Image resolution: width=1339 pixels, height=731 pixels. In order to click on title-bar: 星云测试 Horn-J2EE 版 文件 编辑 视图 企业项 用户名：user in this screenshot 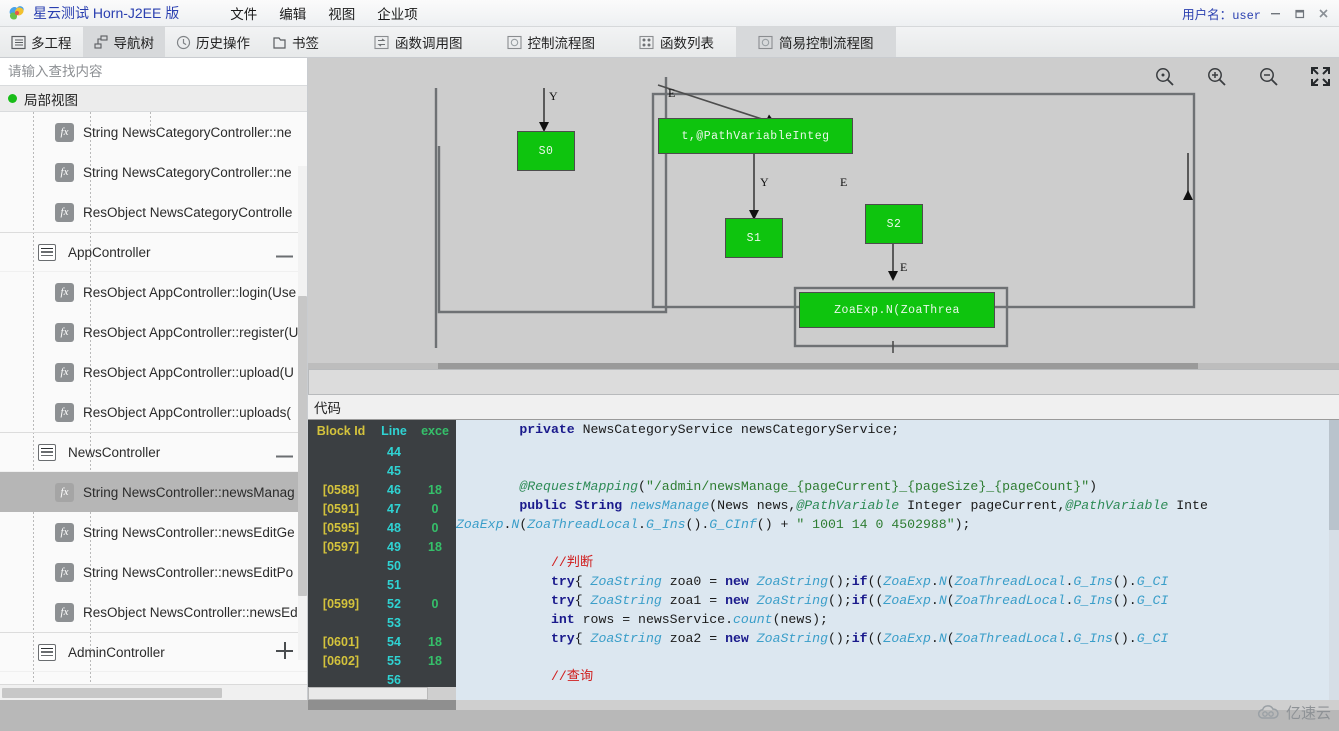, I will do `click(669, 13)`.